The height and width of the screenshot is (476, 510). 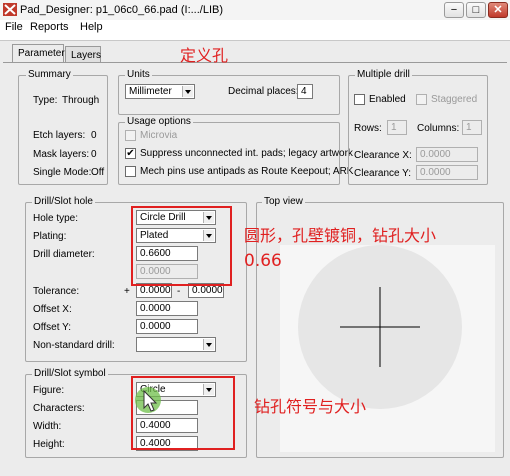 What do you see at coordinates (49, 444) in the screenshot?
I see `height-label: Height:` at bounding box center [49, 444].